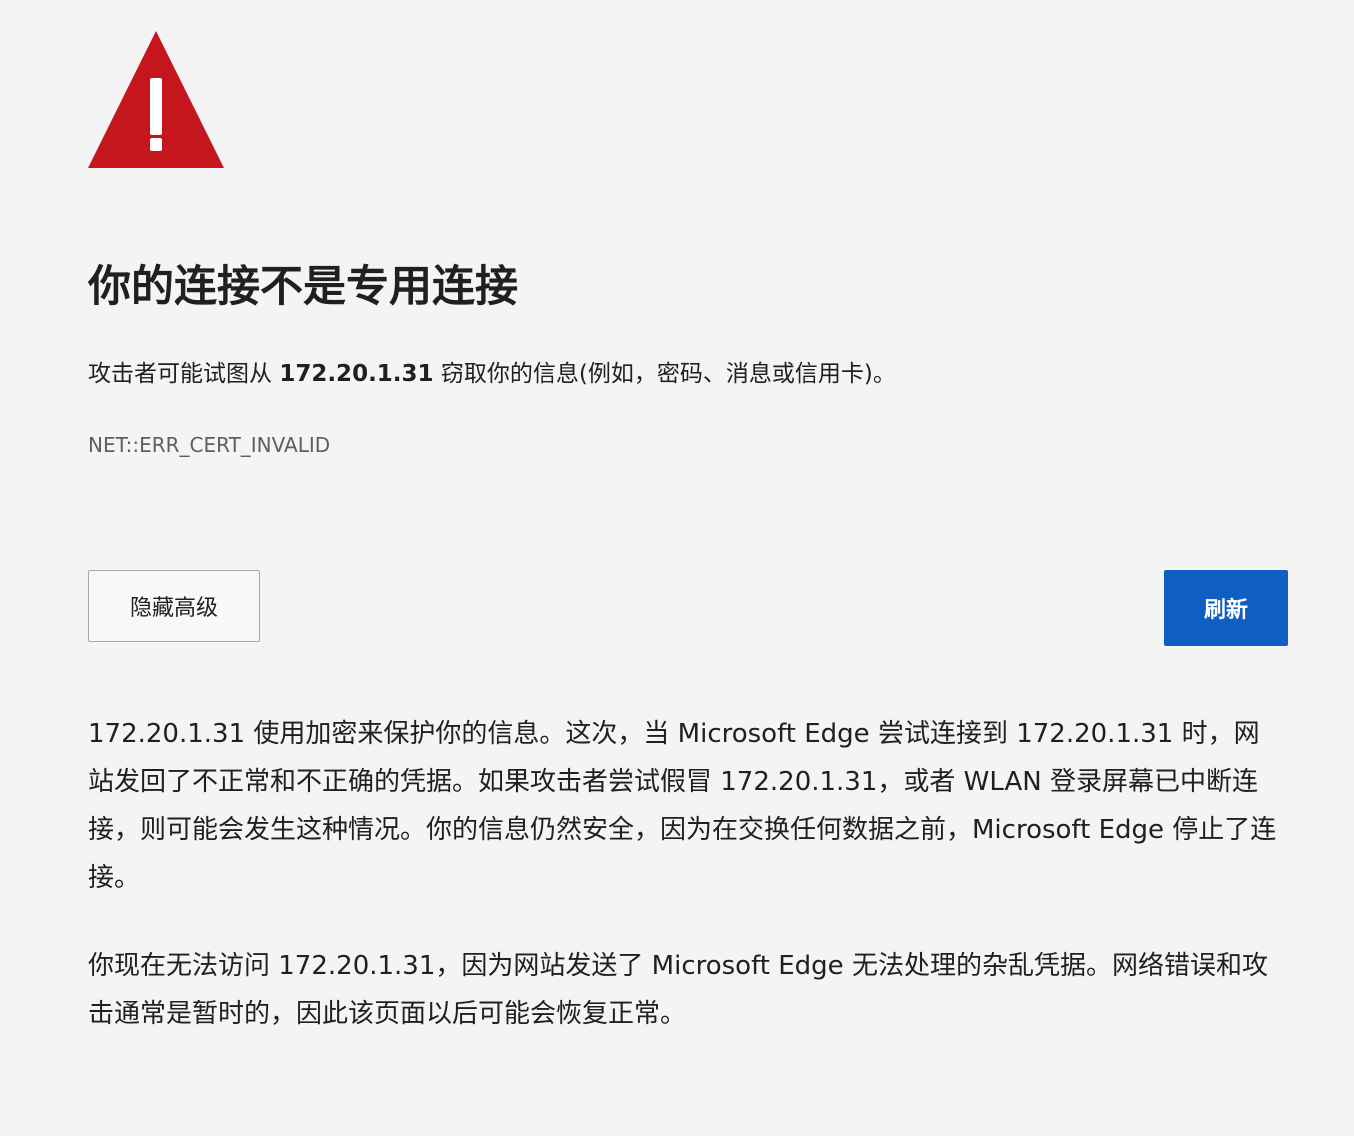 This screenshot has width=1354, height=1136. Describe the element at coordinates (356, 374) in the screenshot. I see `summary-host: 172.20.1.31` at that location.